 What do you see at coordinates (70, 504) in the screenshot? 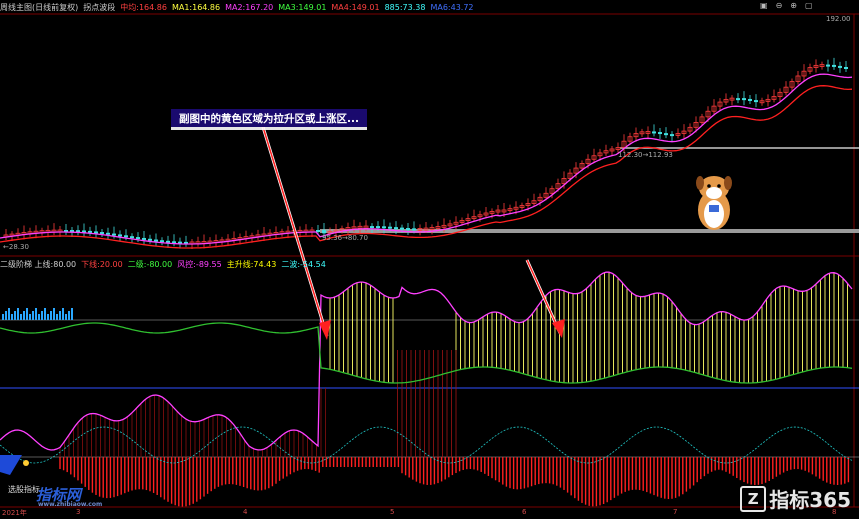
I see `watermark-left-url: www.zhibiaow.com` at bounding box center [70, 504].